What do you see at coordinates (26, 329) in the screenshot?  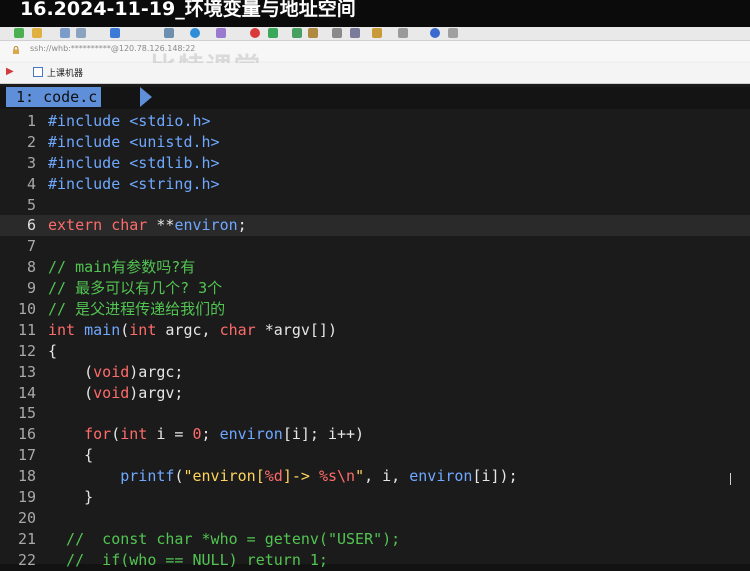 I see `line-number: 11` at bounding box center [26, 329].